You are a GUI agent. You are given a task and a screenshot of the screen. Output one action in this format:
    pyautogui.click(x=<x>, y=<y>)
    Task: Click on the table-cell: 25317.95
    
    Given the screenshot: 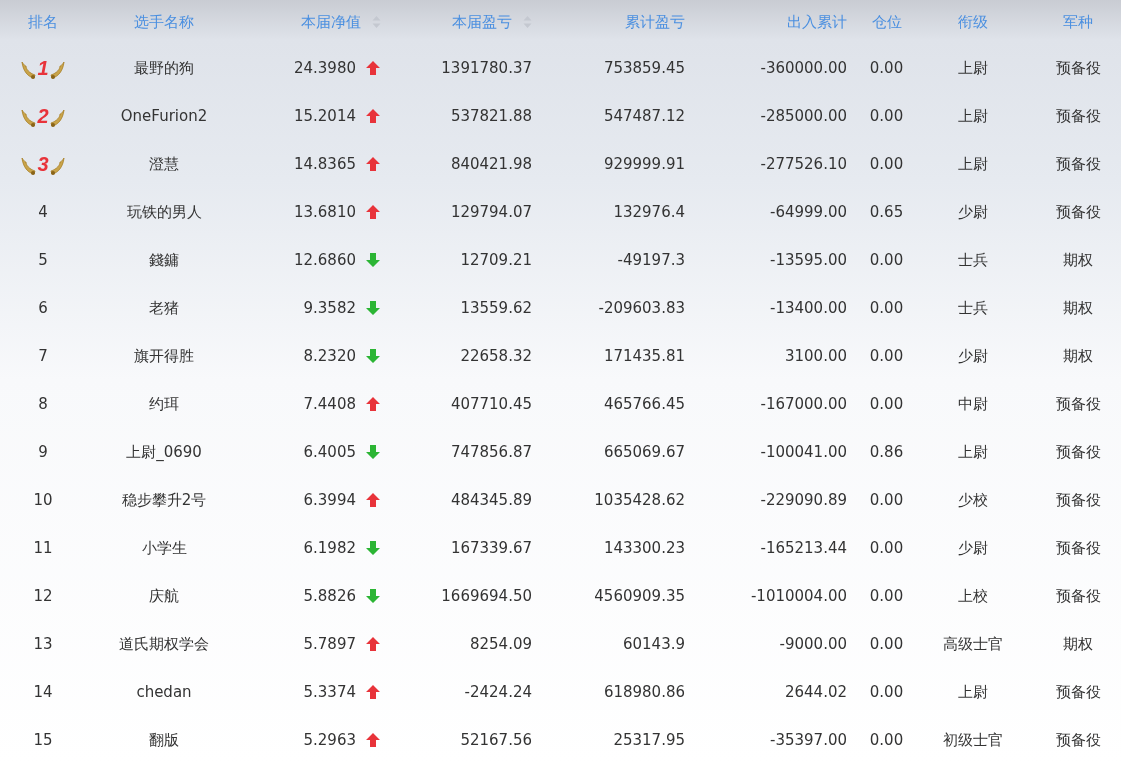 What is the action you would take?
    pyautogui.click(x=649, y=740)
    